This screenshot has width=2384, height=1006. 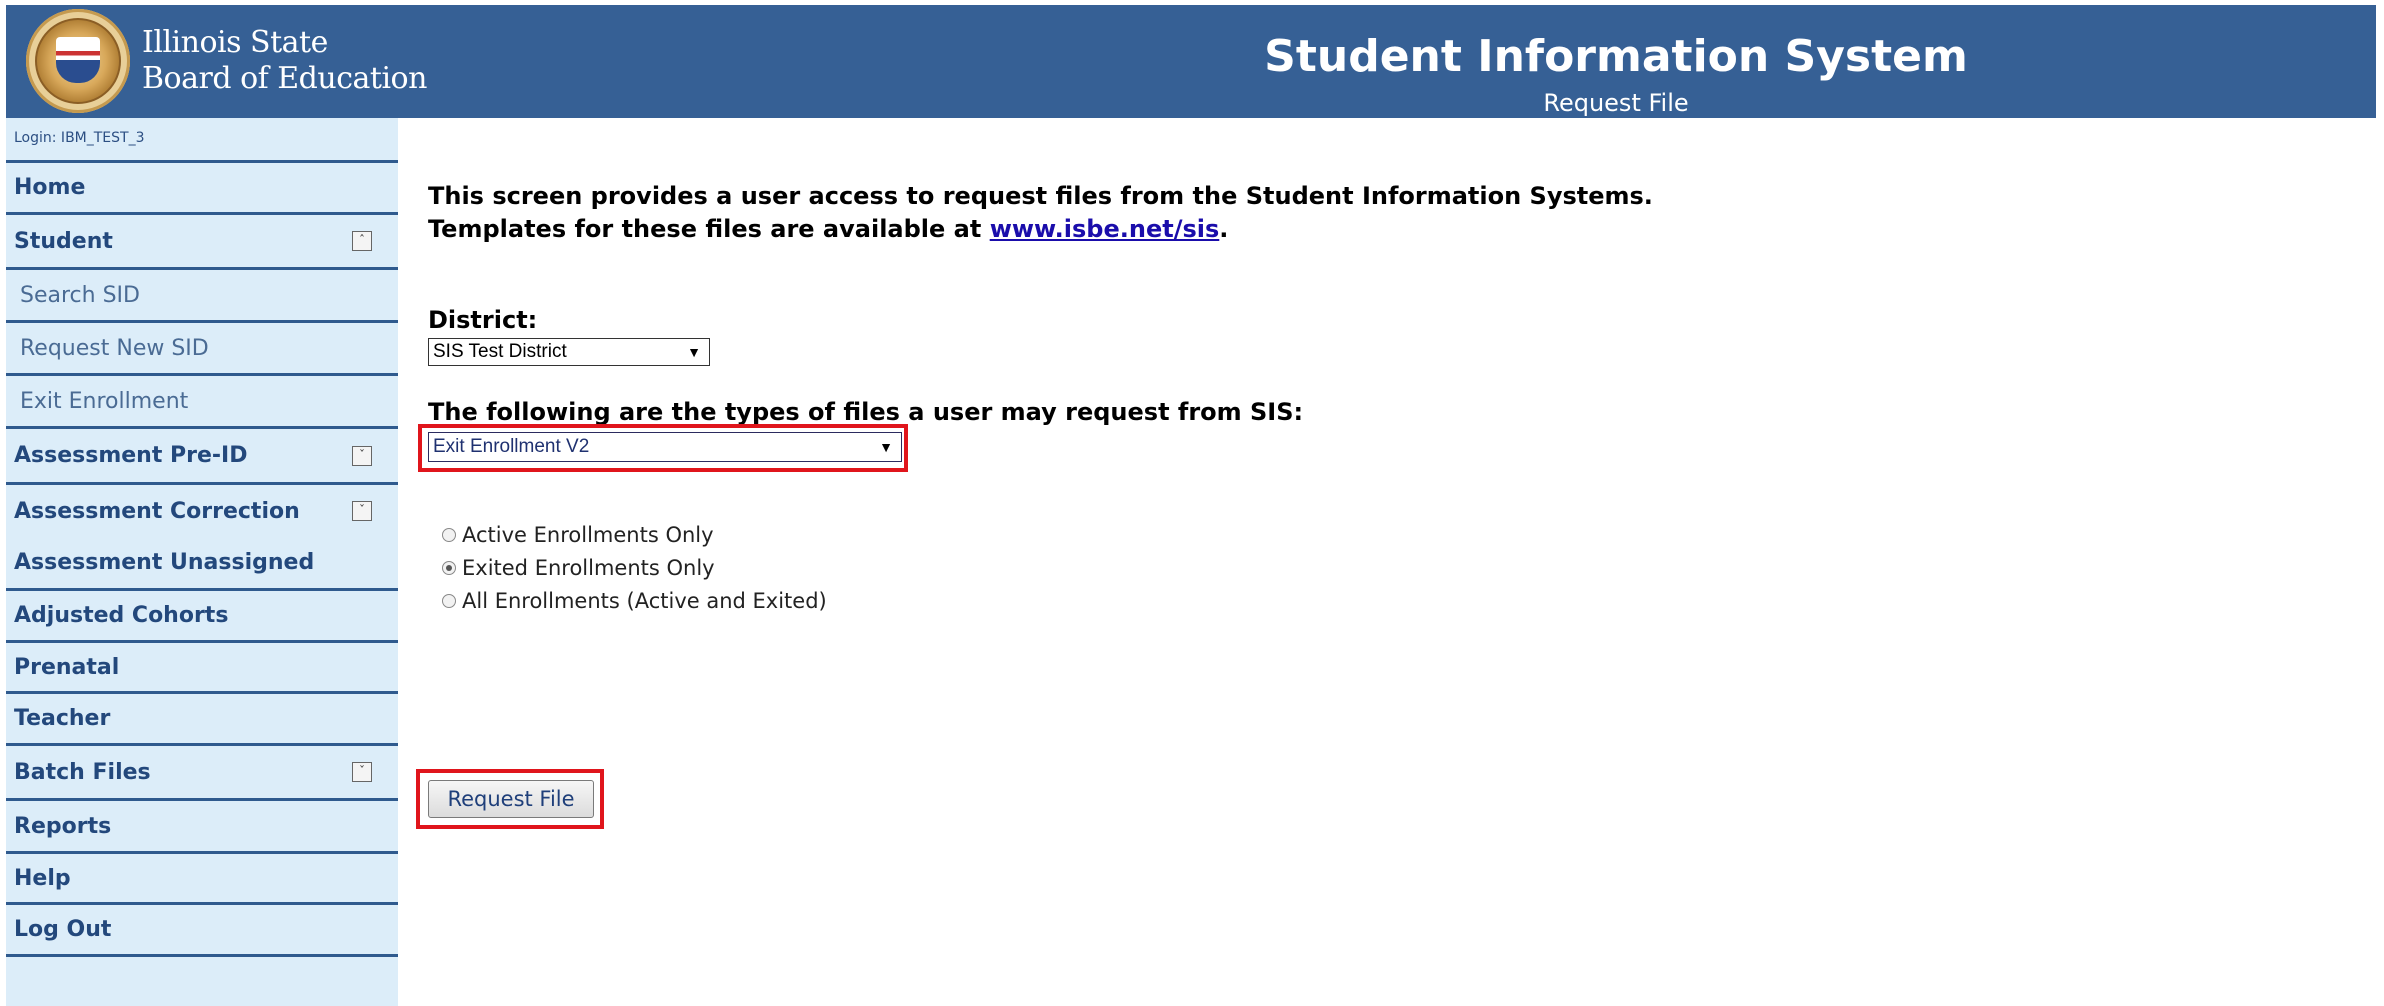 I want to click on radio-all-enrollments: All Enrollments (Active and Exited), so click(x=634, y=601).